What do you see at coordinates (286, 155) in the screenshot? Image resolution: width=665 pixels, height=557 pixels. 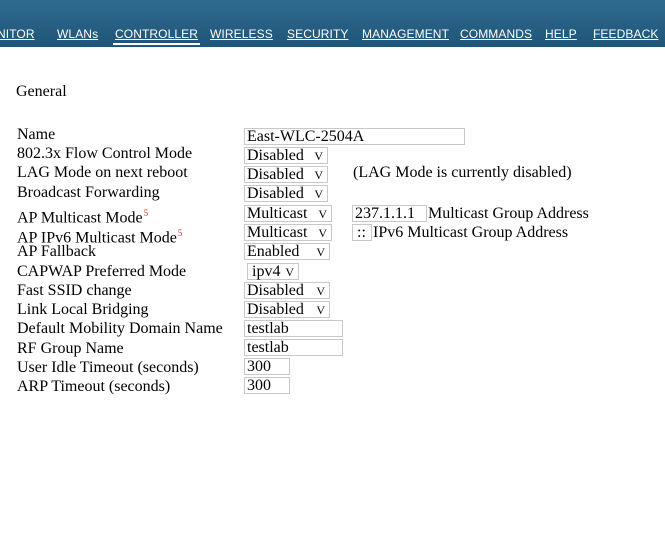 I see `flow-control-select: Disabled V` at bounding box center [286, 155].